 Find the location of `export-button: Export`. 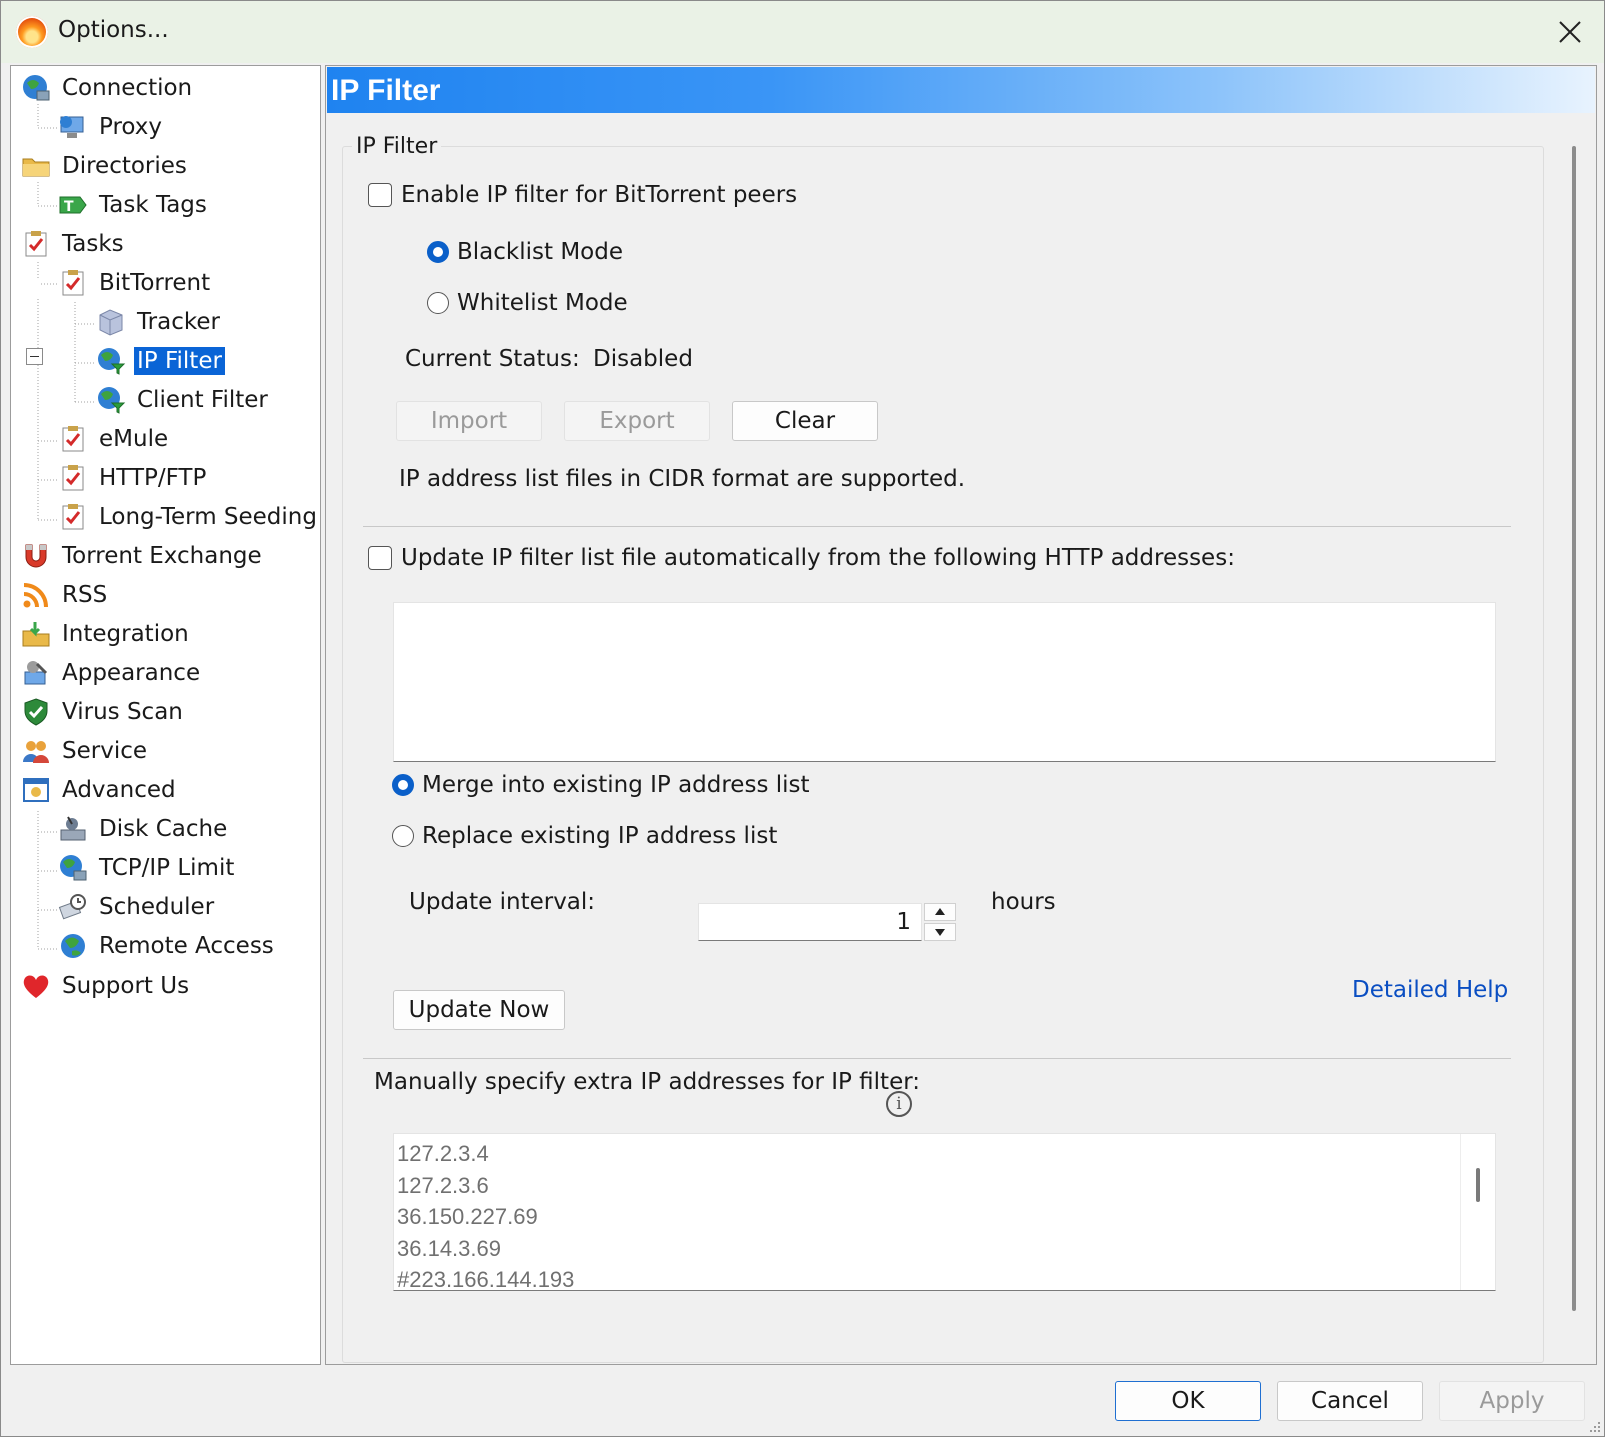

export-button: Export is located at coordinates (637, 421).